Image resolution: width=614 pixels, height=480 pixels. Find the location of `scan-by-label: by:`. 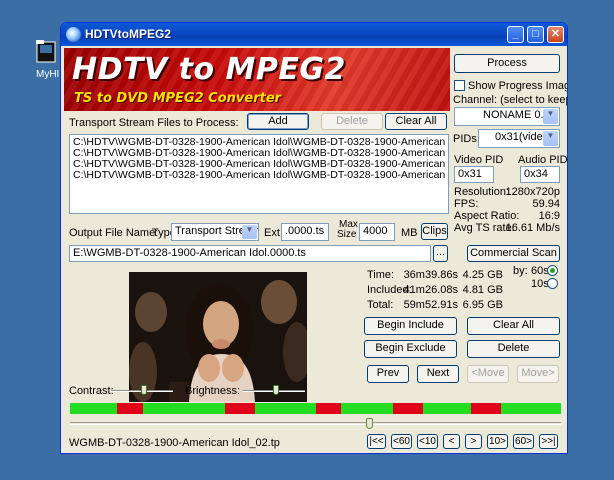

scan-by-label: by: is located at coordinates (520, 271).